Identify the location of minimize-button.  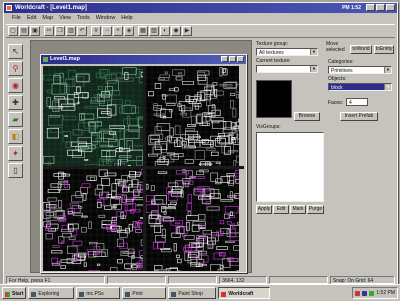
(370, 7).